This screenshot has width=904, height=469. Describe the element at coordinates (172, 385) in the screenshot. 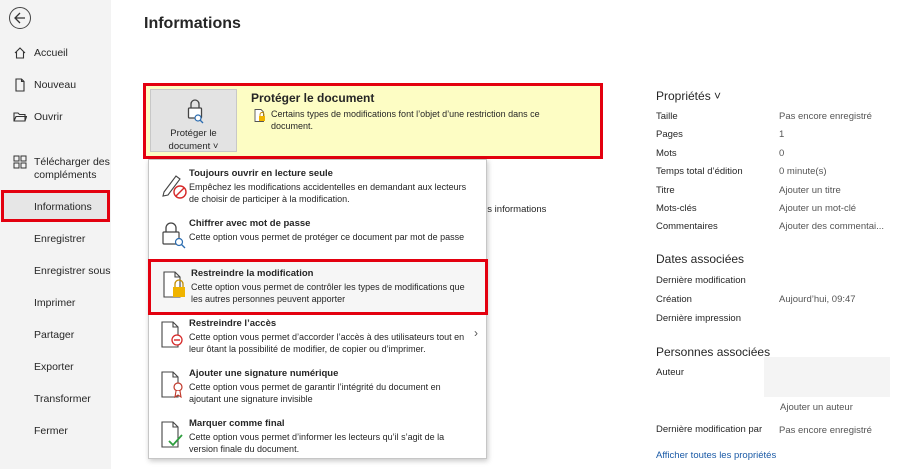

I see `document-ribbon-icon` at that location.